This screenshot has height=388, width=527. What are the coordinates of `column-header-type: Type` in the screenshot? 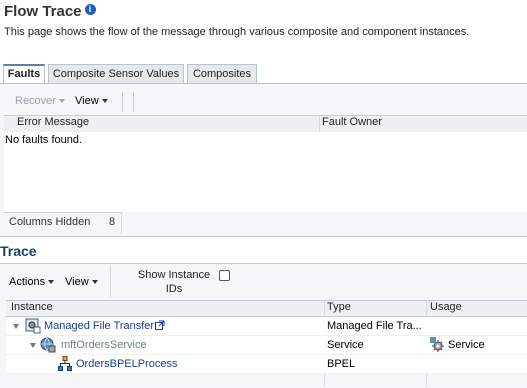 It's located at (339, 307).